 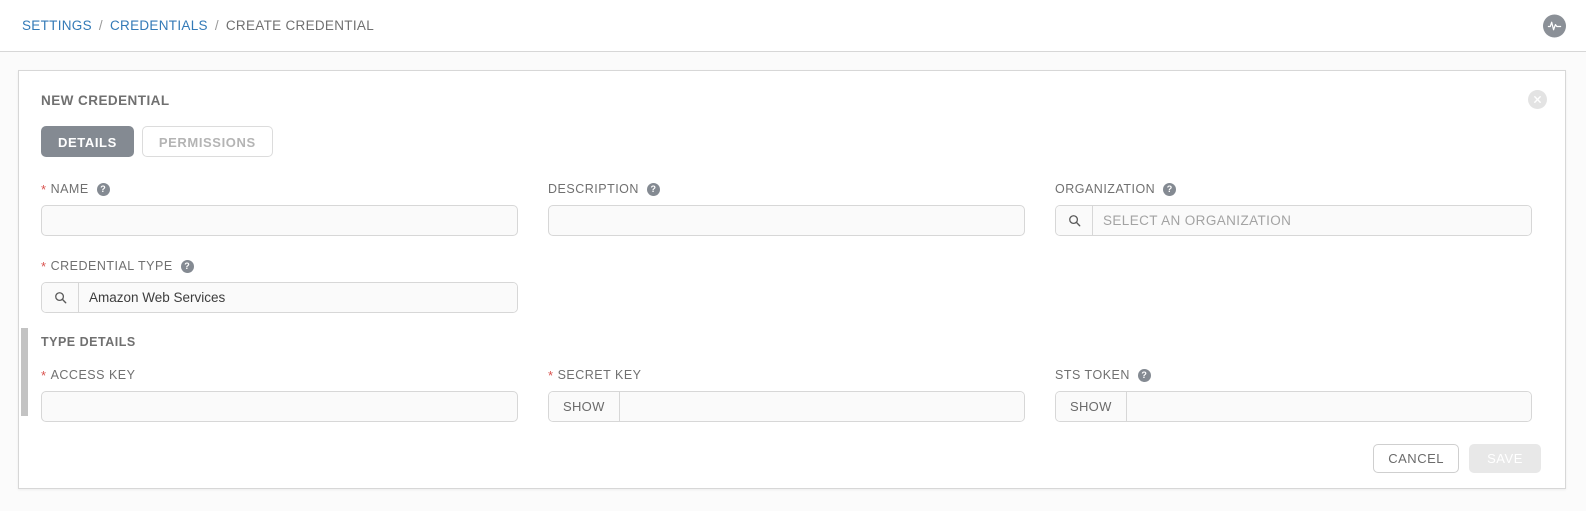 What do you see at coordinates (1105, 189) in the screenshot?
I see `field-organization-label-text: ORGANIZATION` at bounding box center [1105, 189].